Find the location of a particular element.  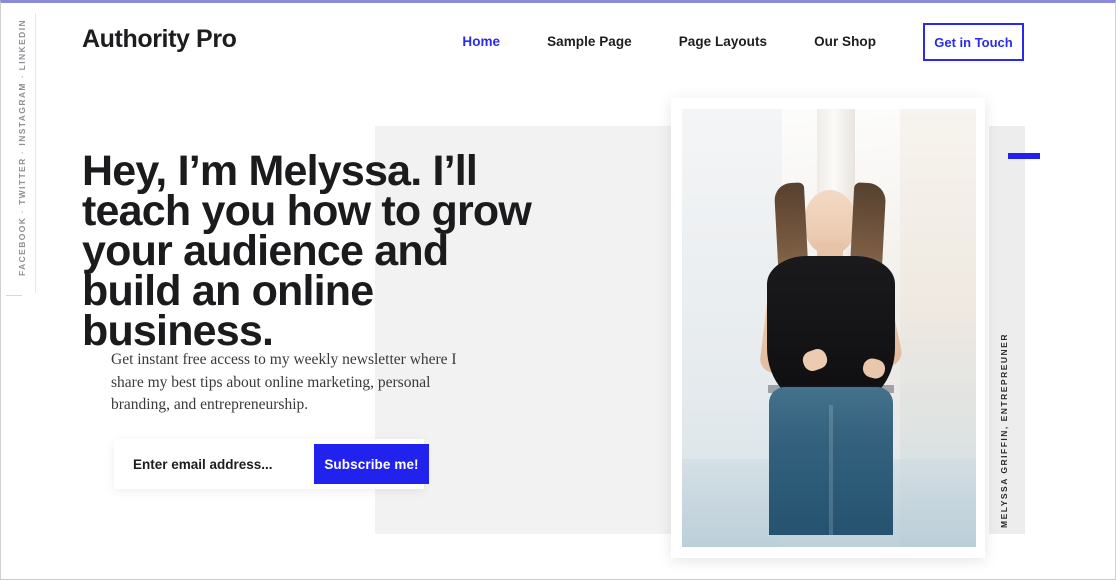

email-input is located at coordinates (214, 464).